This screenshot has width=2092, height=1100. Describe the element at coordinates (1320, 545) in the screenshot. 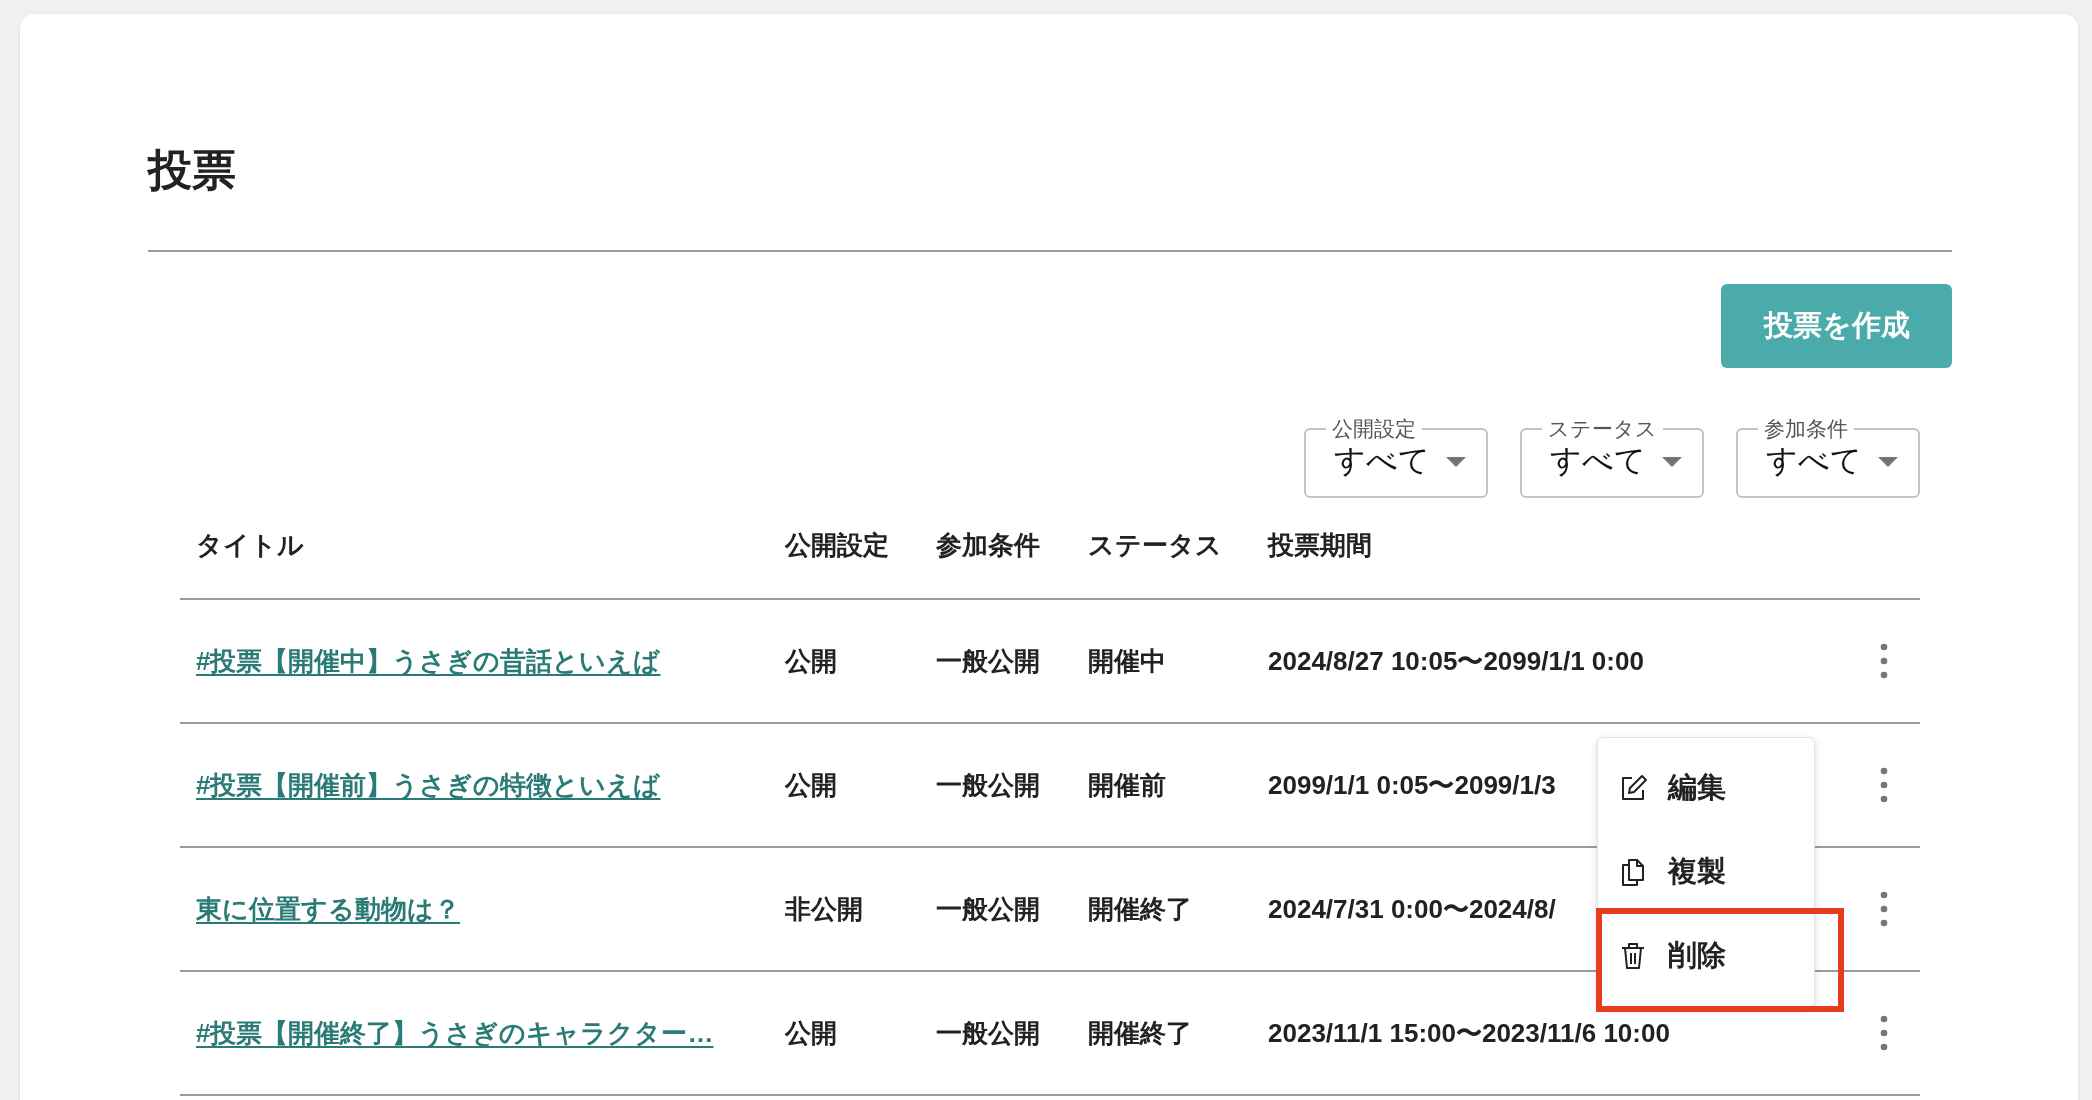

I see `column-header: 投票期間` at that location.